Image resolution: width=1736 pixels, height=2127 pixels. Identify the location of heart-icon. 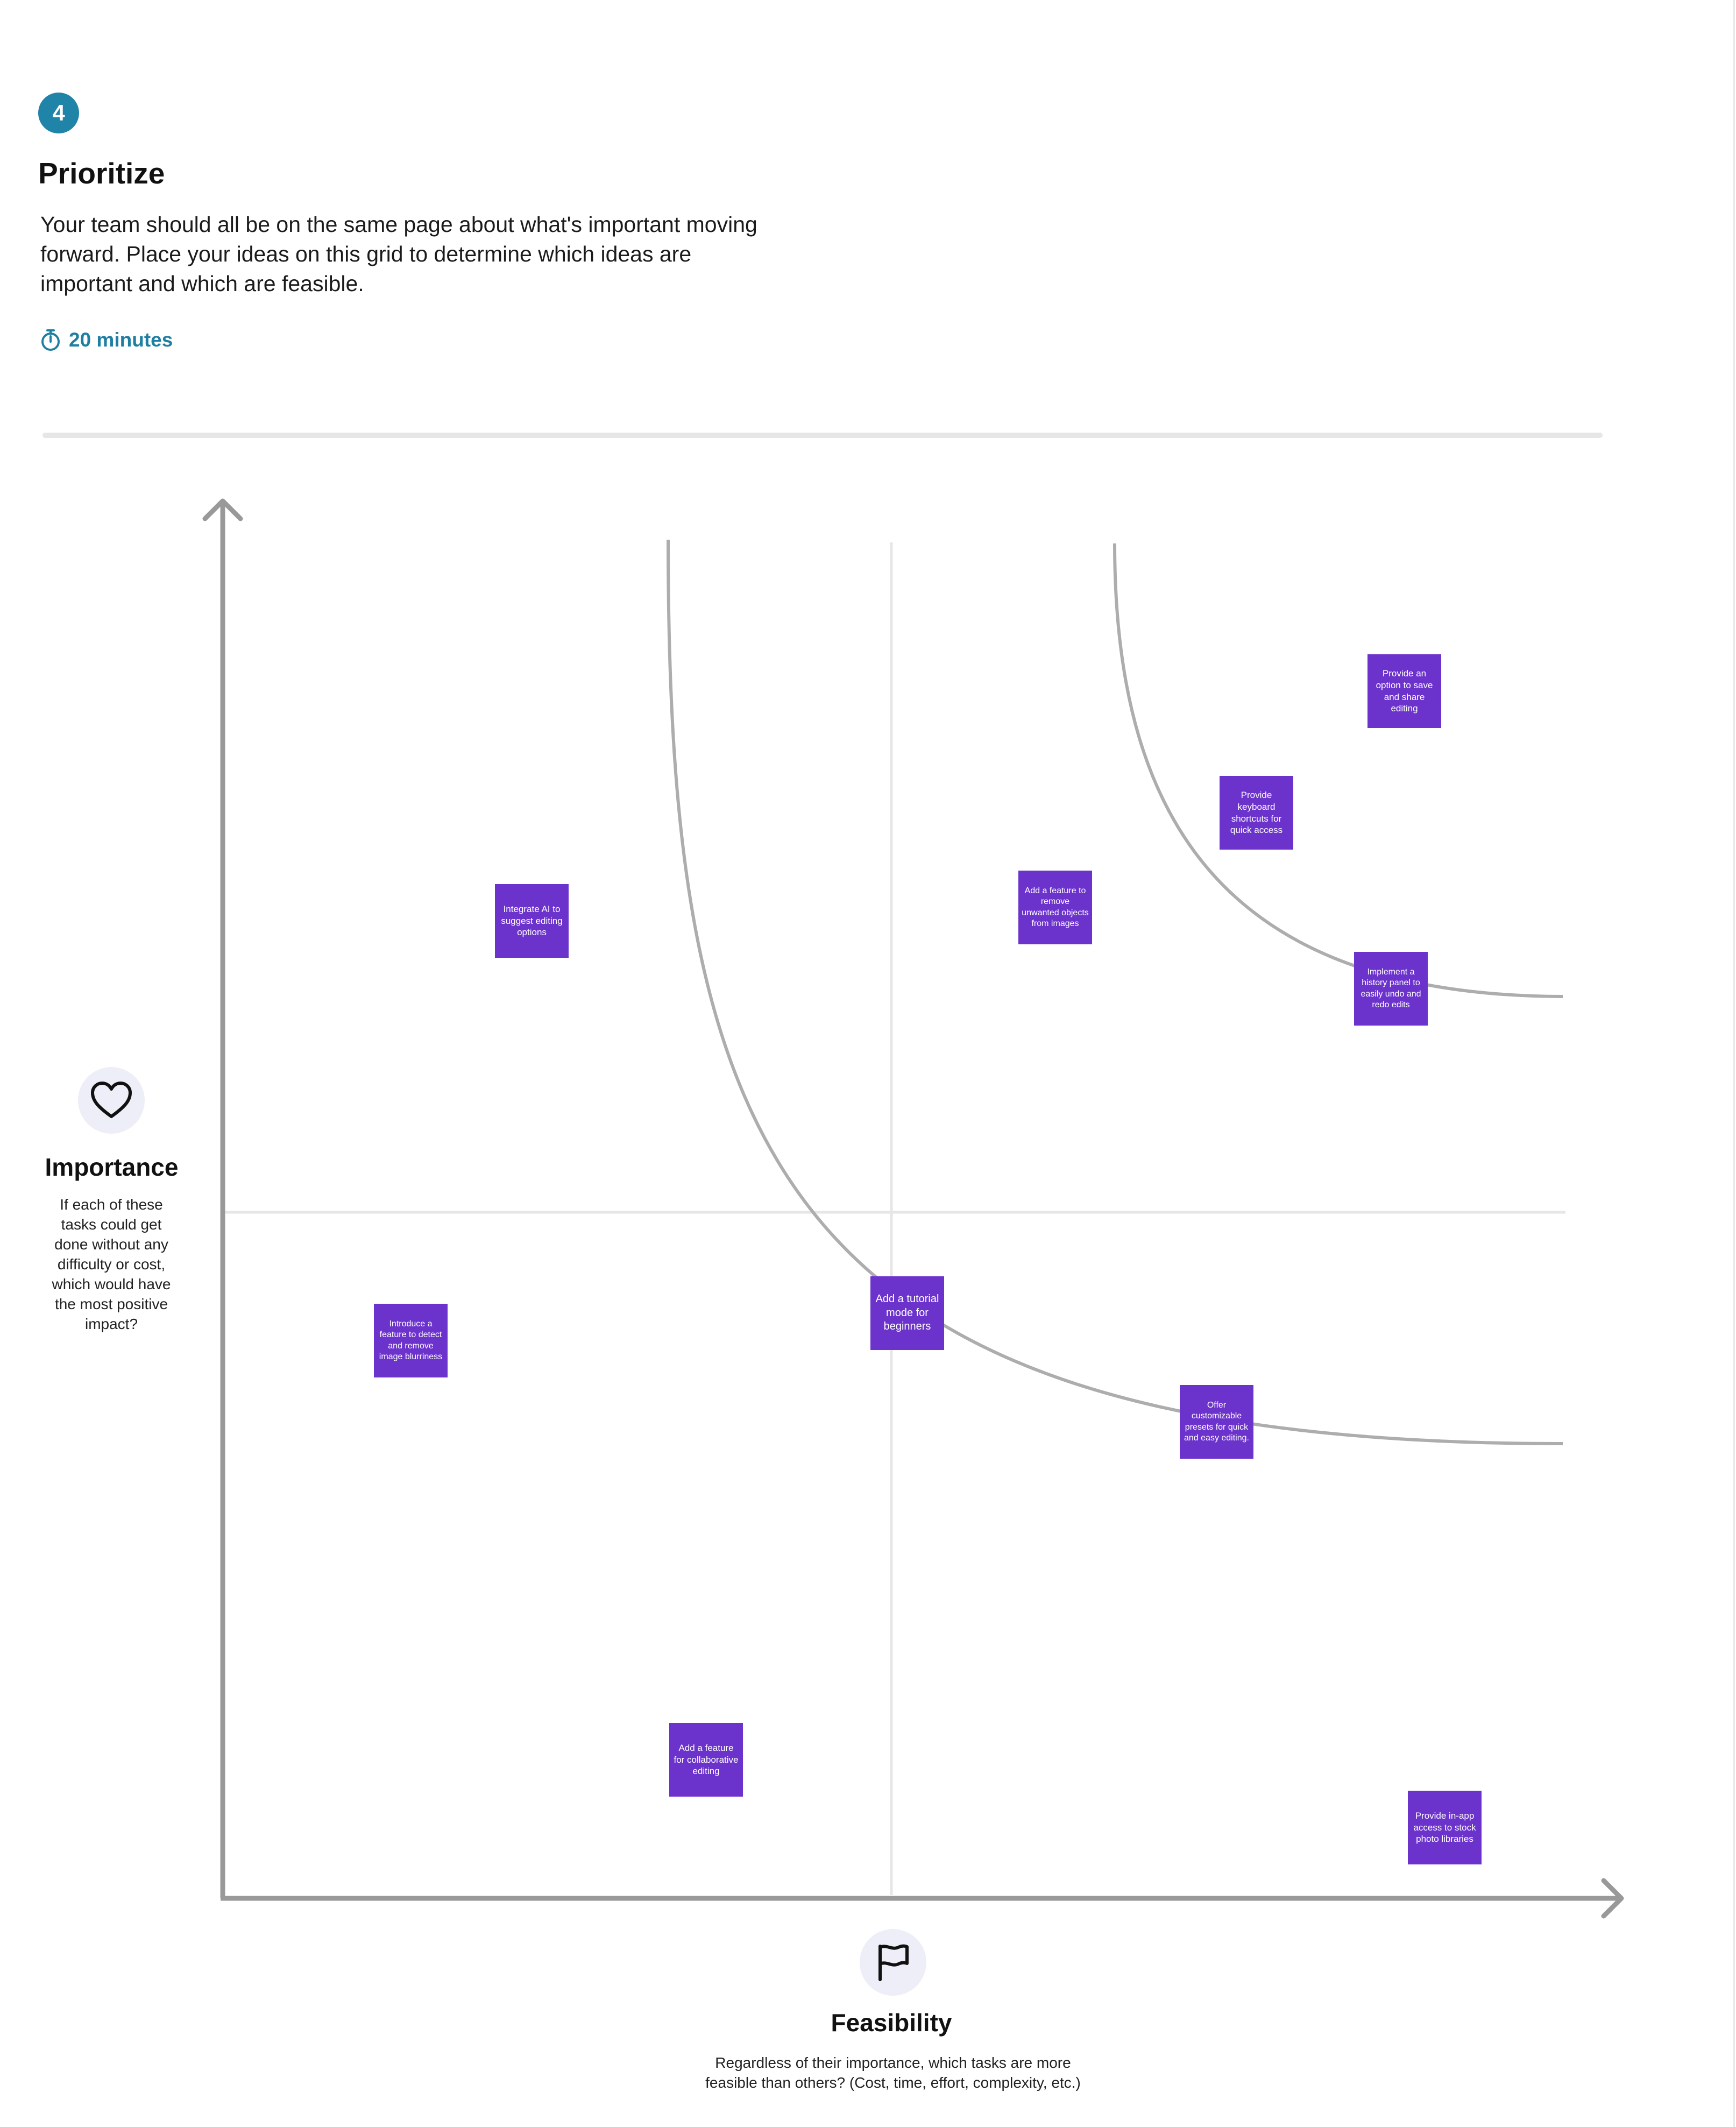
(111, 1100).